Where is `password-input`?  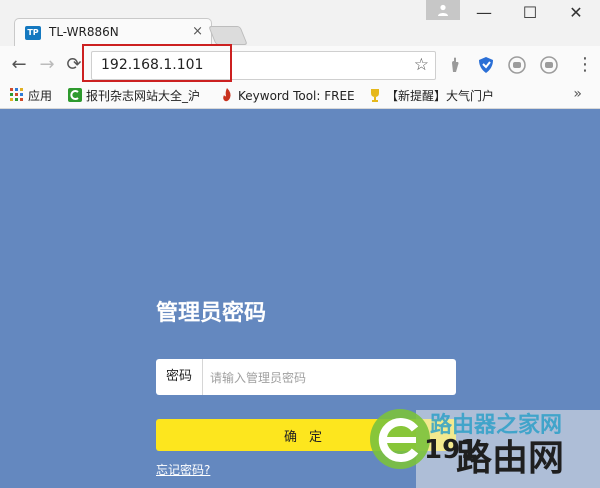 password-input is located at coordinates (330, 378).